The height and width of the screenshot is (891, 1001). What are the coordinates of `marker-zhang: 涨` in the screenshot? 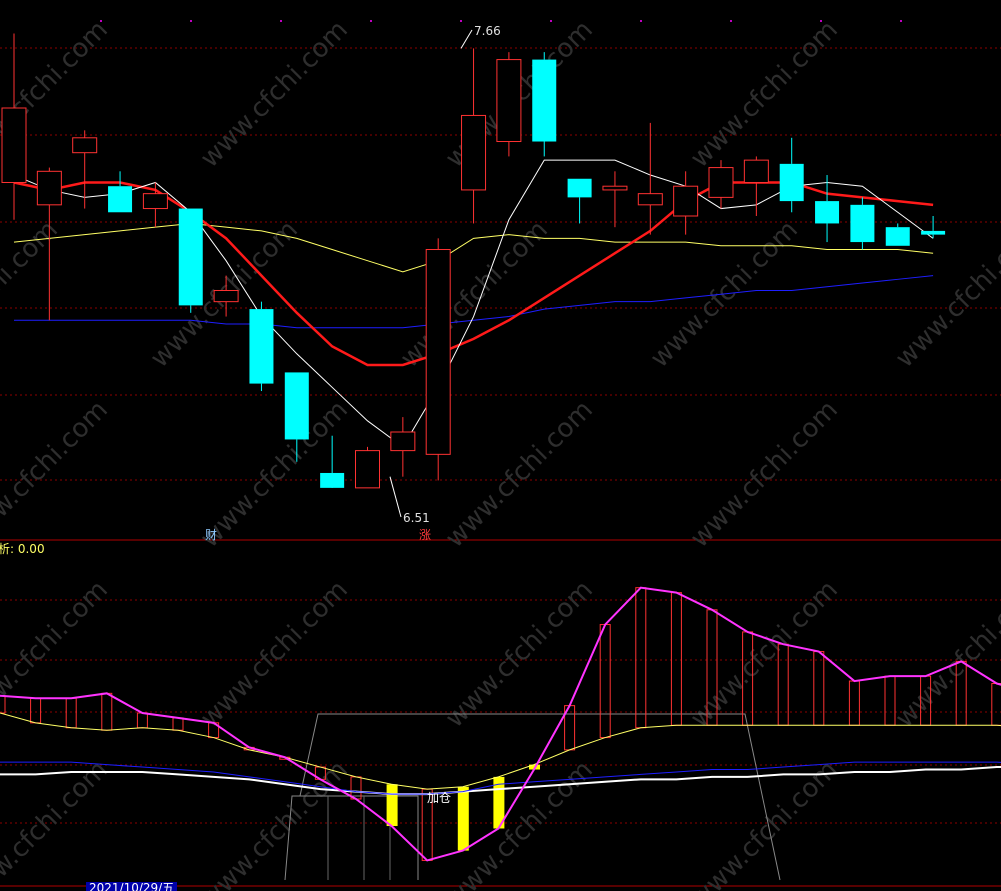 It's located at (425, 534).